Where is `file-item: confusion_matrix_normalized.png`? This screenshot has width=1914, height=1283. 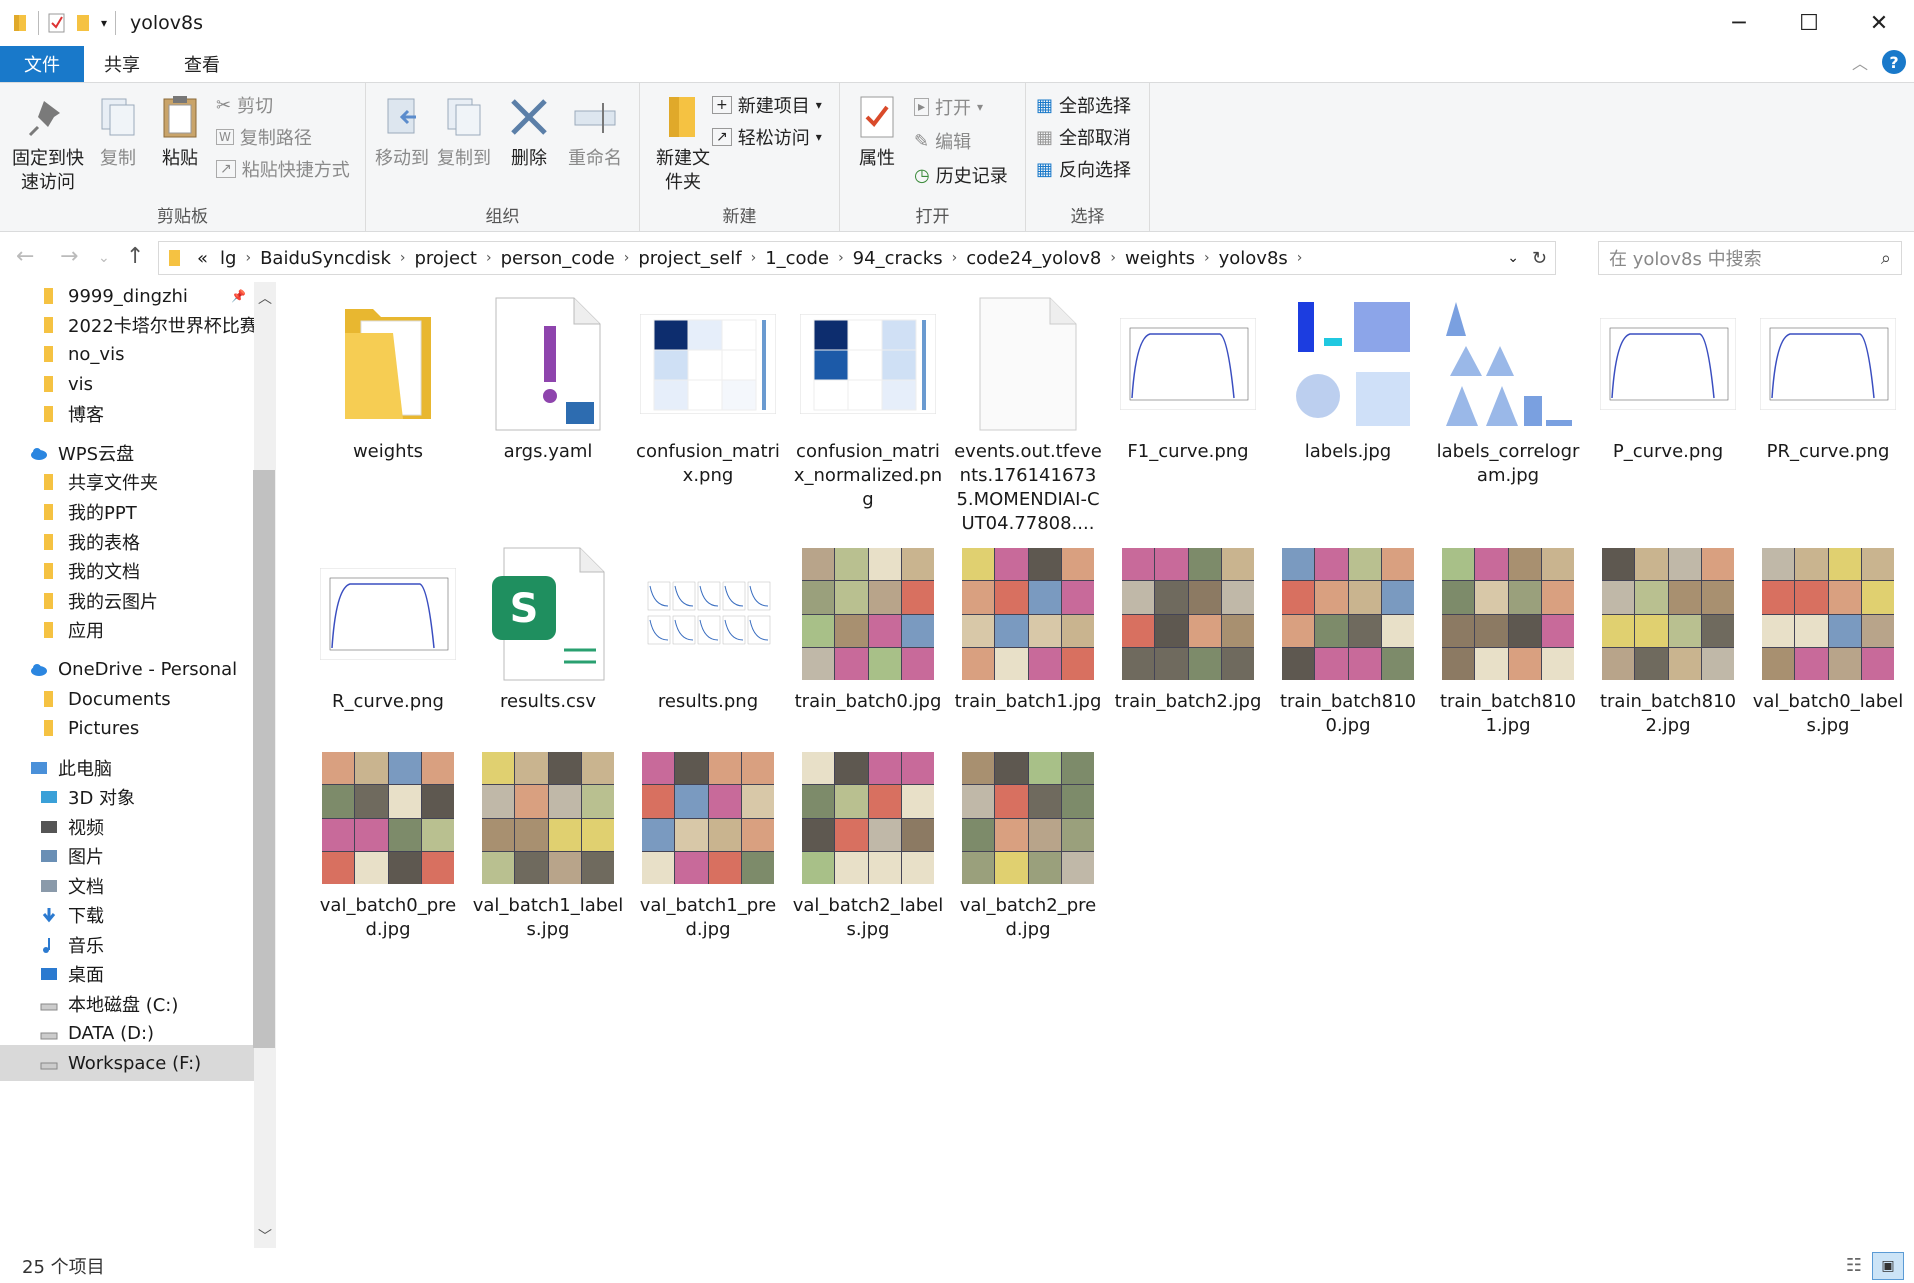
file-item: confusion_matrix_normalized.png is located at coordinates (868, 404).